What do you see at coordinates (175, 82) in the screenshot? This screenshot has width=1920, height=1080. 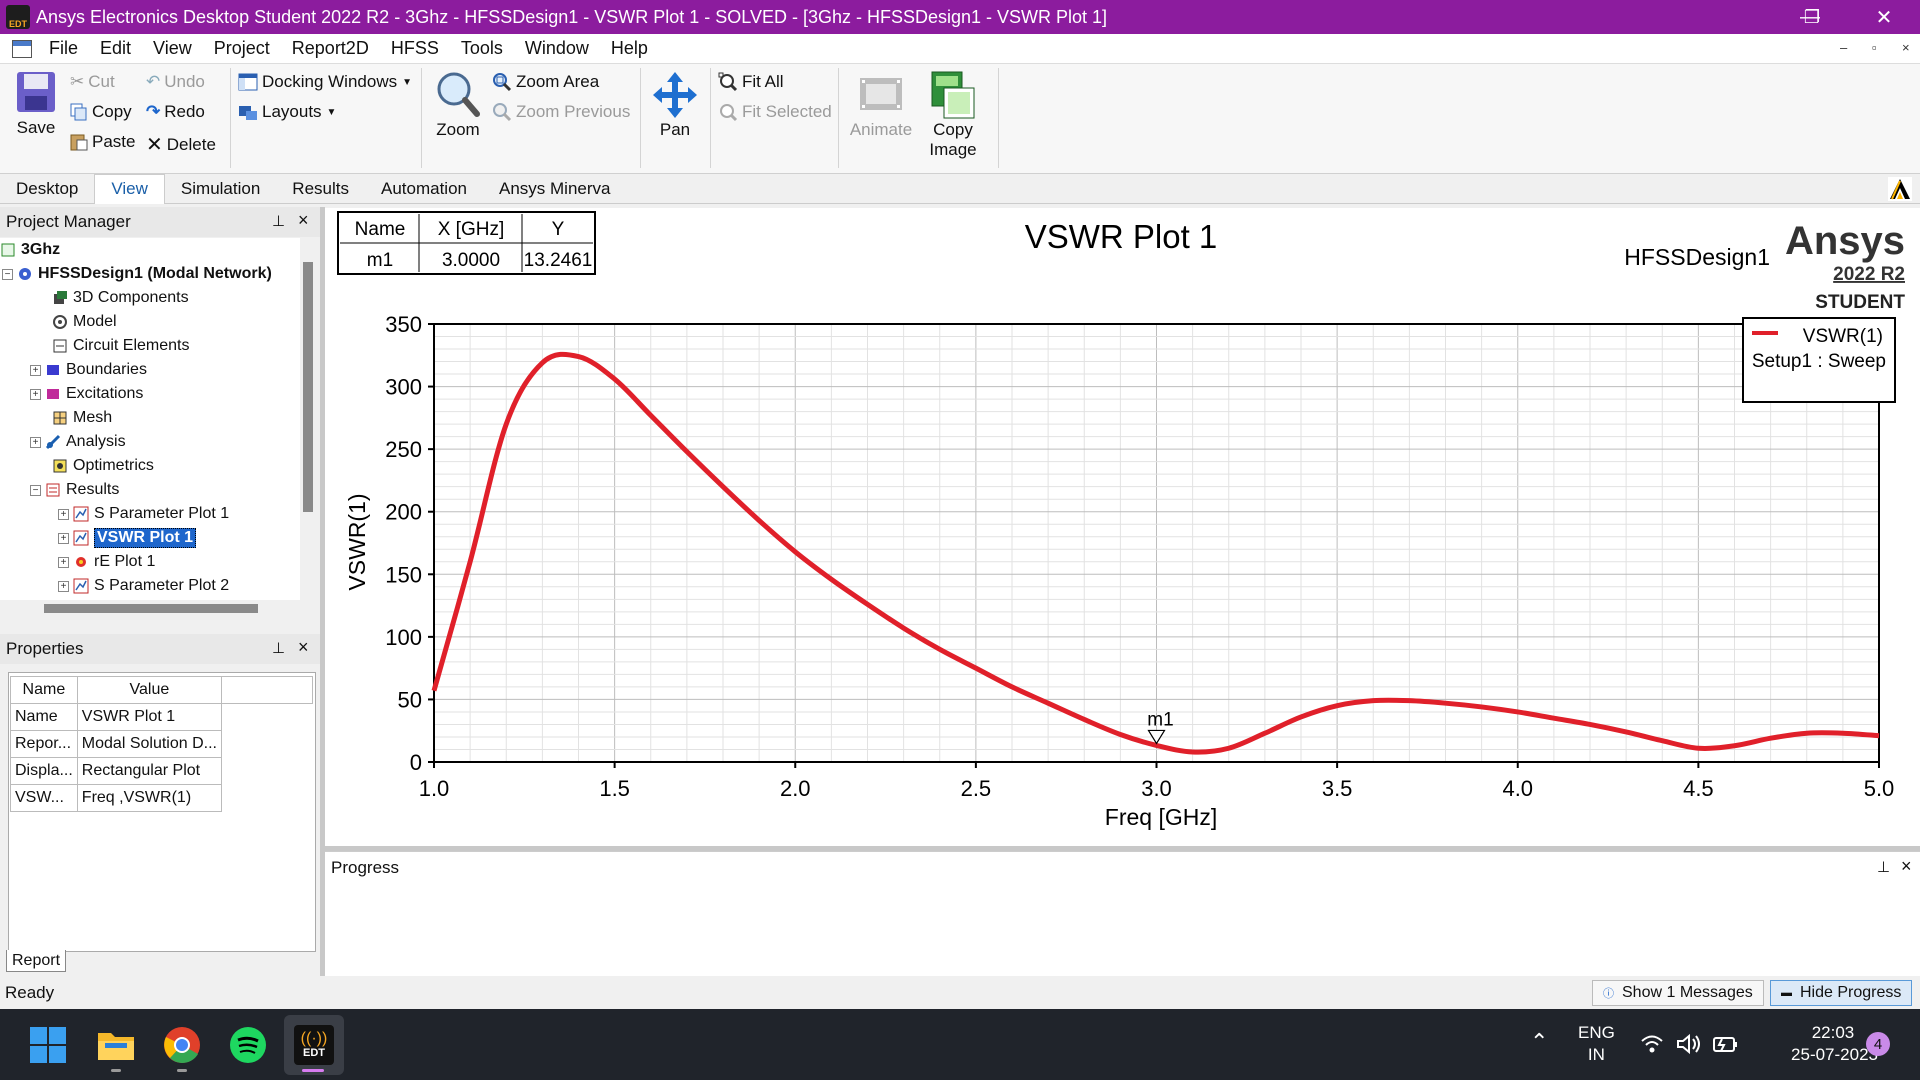 I see `undo-button: ↶ Undo` at bounding box center [175, 82].